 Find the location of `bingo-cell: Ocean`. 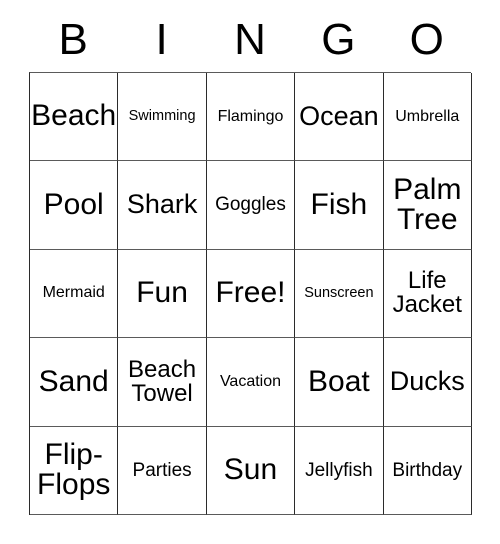

bingo-cell: Ocean is located at coordinates (339, 117).